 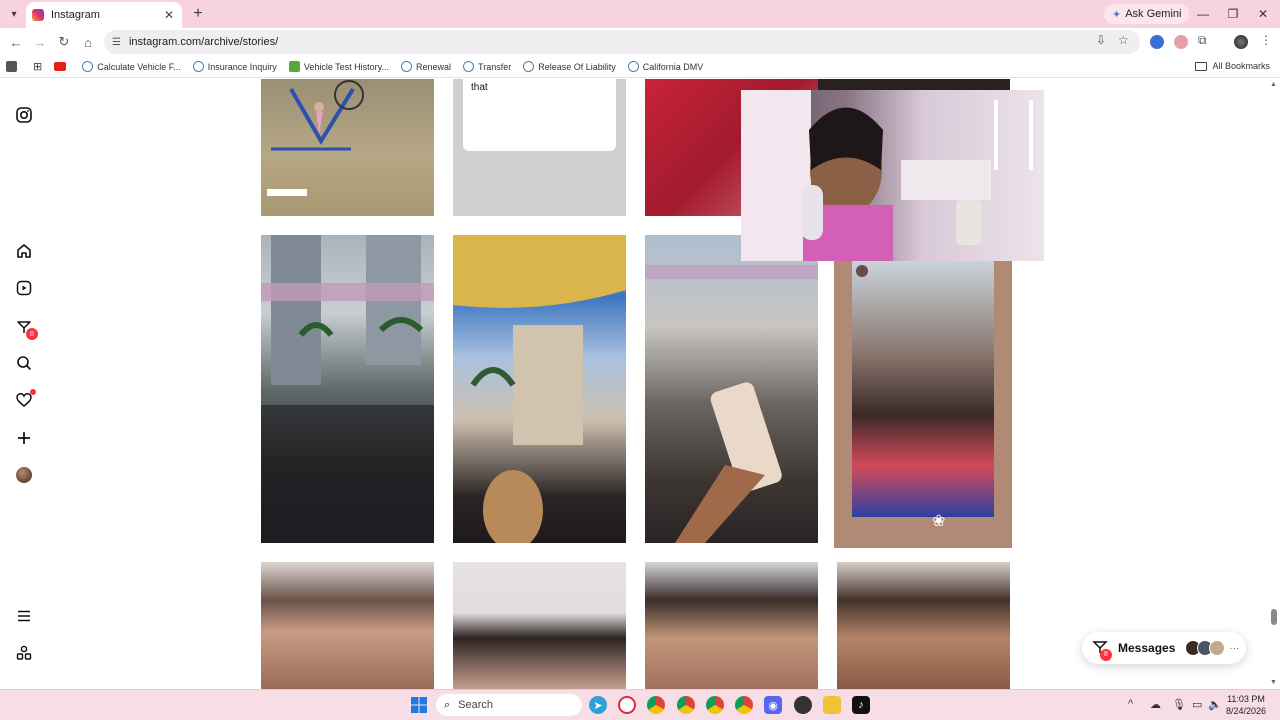 What do you see at coordinates (1179, 704) in the screenshot?
I see `microphone-icon: 🎙` at bounding box center [1179, 704].